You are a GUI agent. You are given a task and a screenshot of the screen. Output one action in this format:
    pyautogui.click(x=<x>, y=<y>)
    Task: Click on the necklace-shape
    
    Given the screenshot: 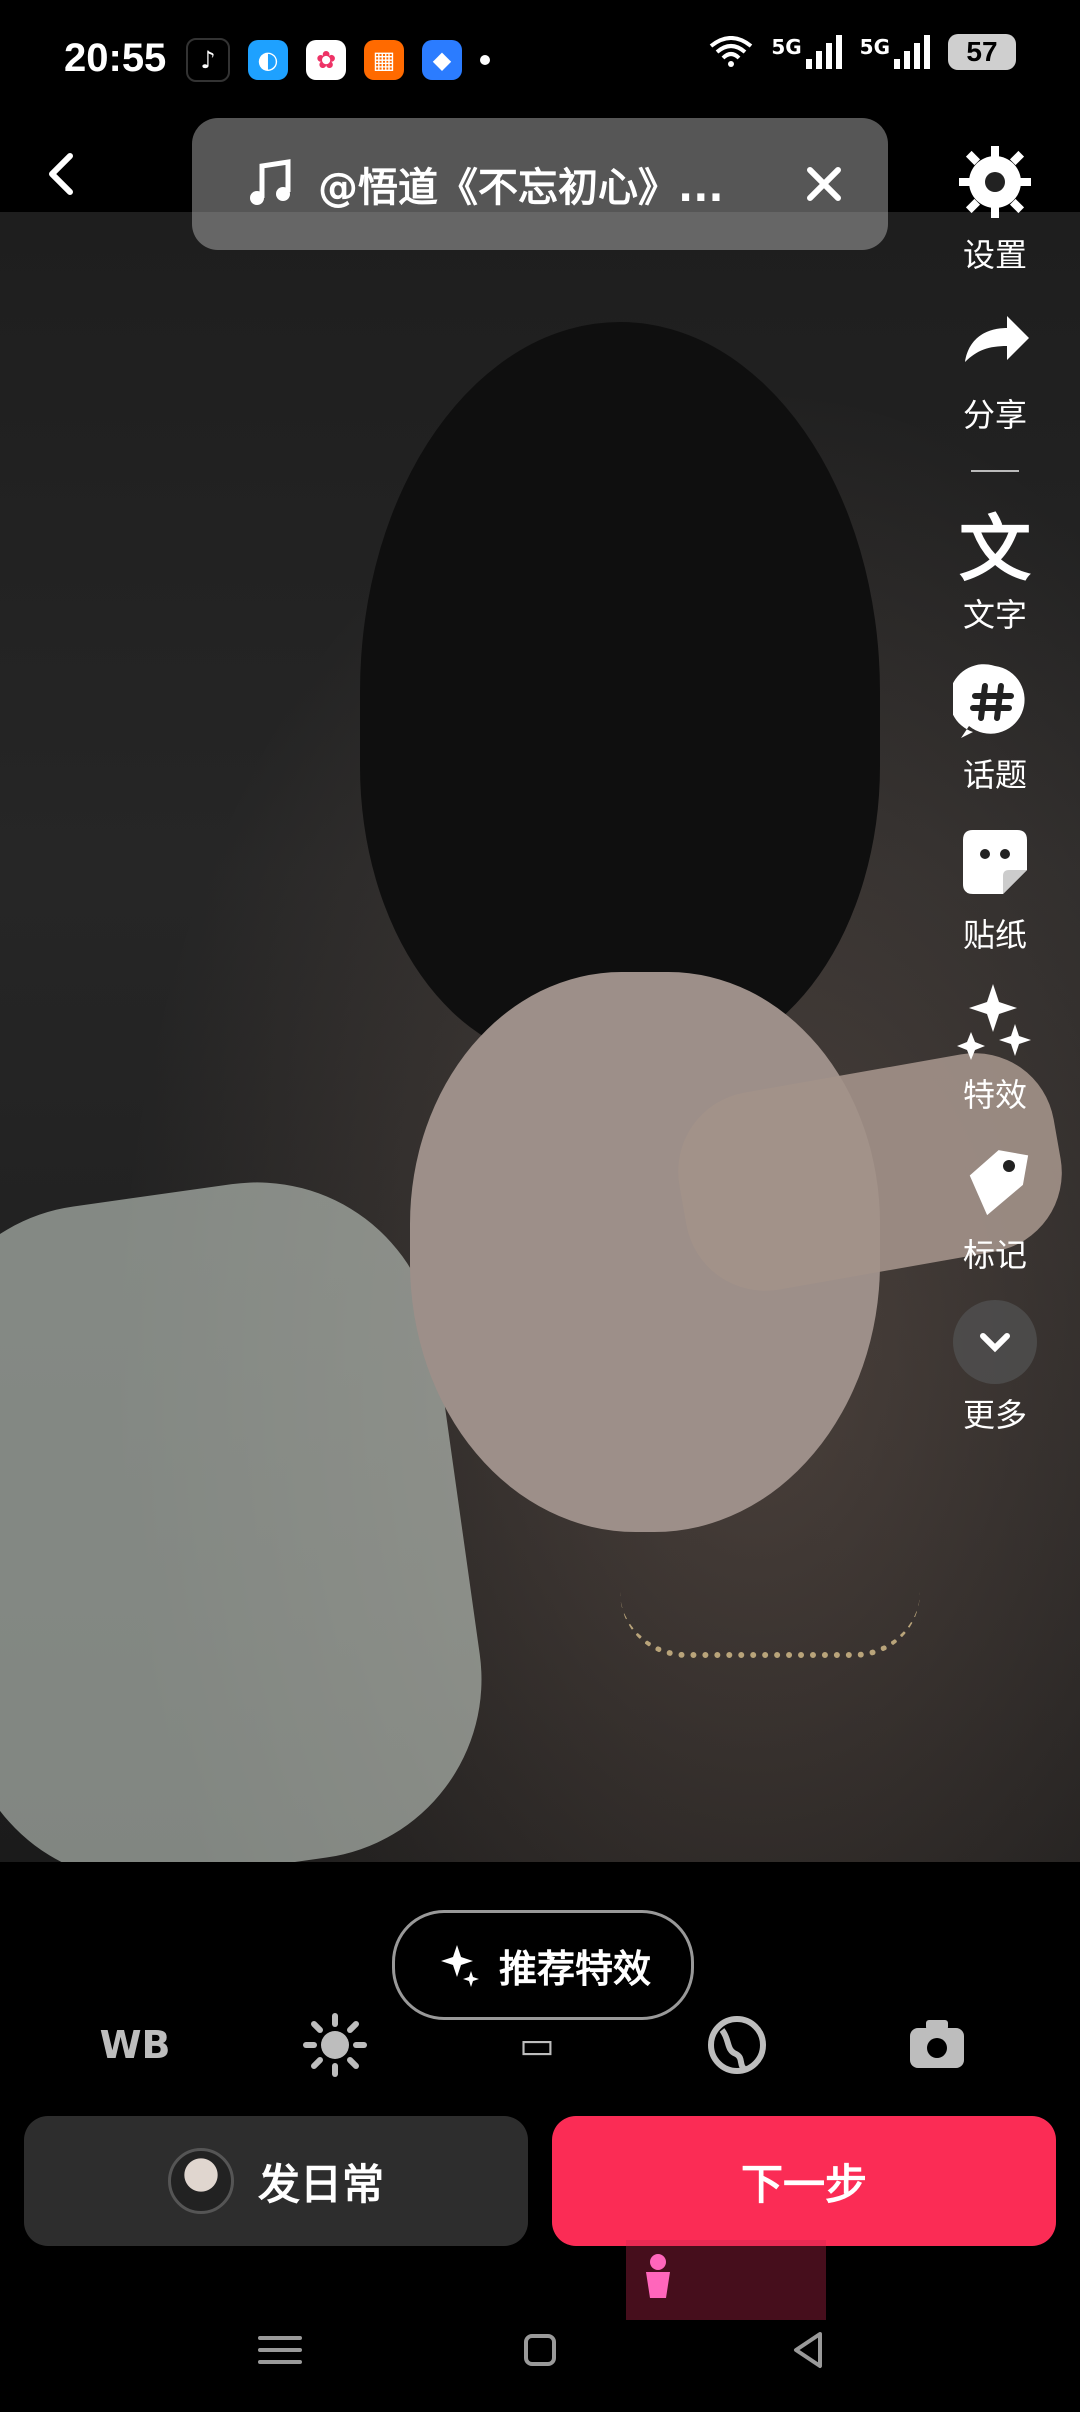 What is the action you would take?
    pyautogui.click(x=770, y=1625)
    